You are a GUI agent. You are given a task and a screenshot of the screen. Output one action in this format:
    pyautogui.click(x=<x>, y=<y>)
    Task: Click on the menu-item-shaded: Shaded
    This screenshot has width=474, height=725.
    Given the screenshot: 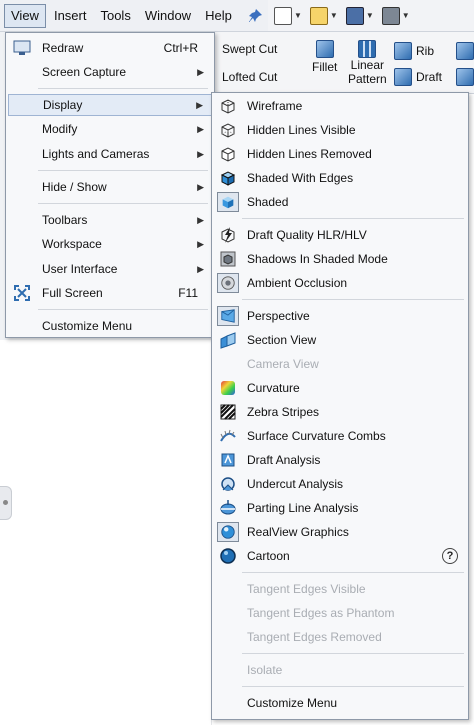 What is the action you would take?
    pyautogui.click(x=340, y=202)
    